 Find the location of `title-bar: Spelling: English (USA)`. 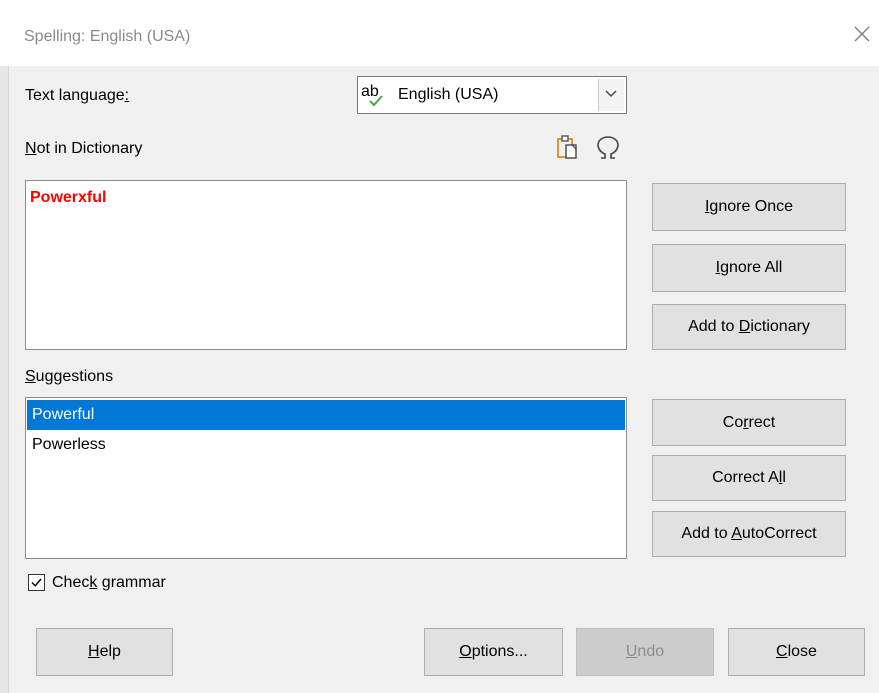

title-bar: Spelling: English (USA) is located at coordinates (439, 33).